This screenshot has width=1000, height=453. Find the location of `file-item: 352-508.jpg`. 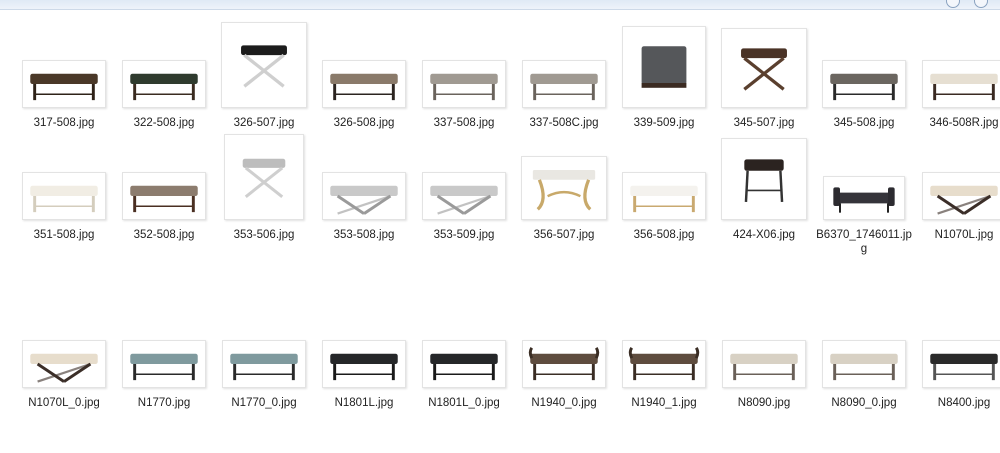

file-item: 352-508.jpg is located at coordinates (164, 185).